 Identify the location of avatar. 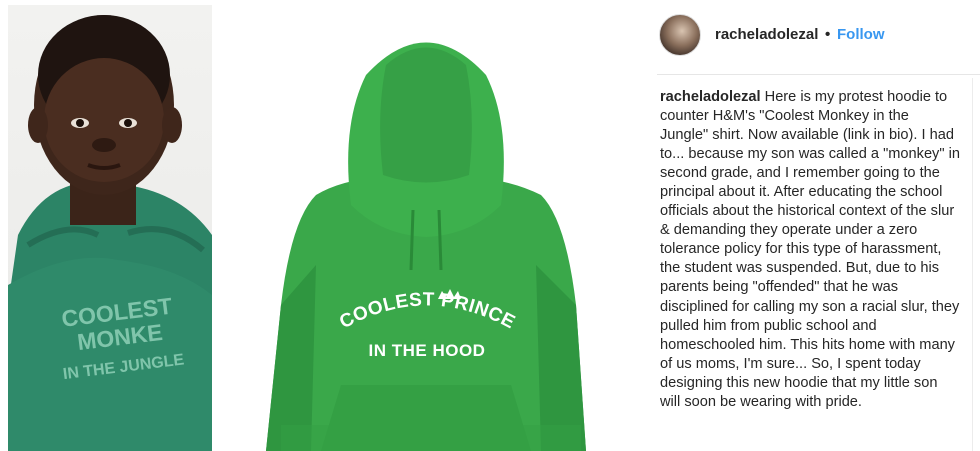
(680, 35).